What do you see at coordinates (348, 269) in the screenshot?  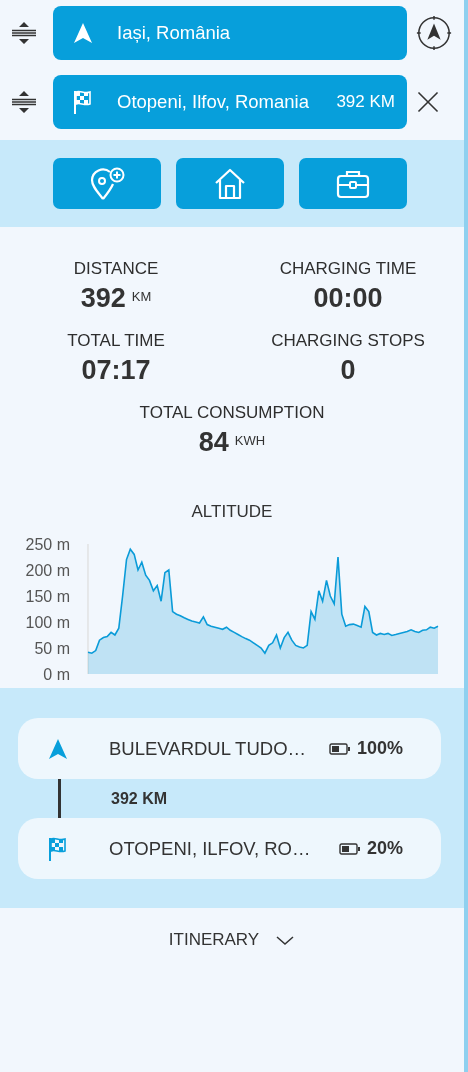 I see `stat-label: CHARGING TIME` at bounding box center [348, 269].